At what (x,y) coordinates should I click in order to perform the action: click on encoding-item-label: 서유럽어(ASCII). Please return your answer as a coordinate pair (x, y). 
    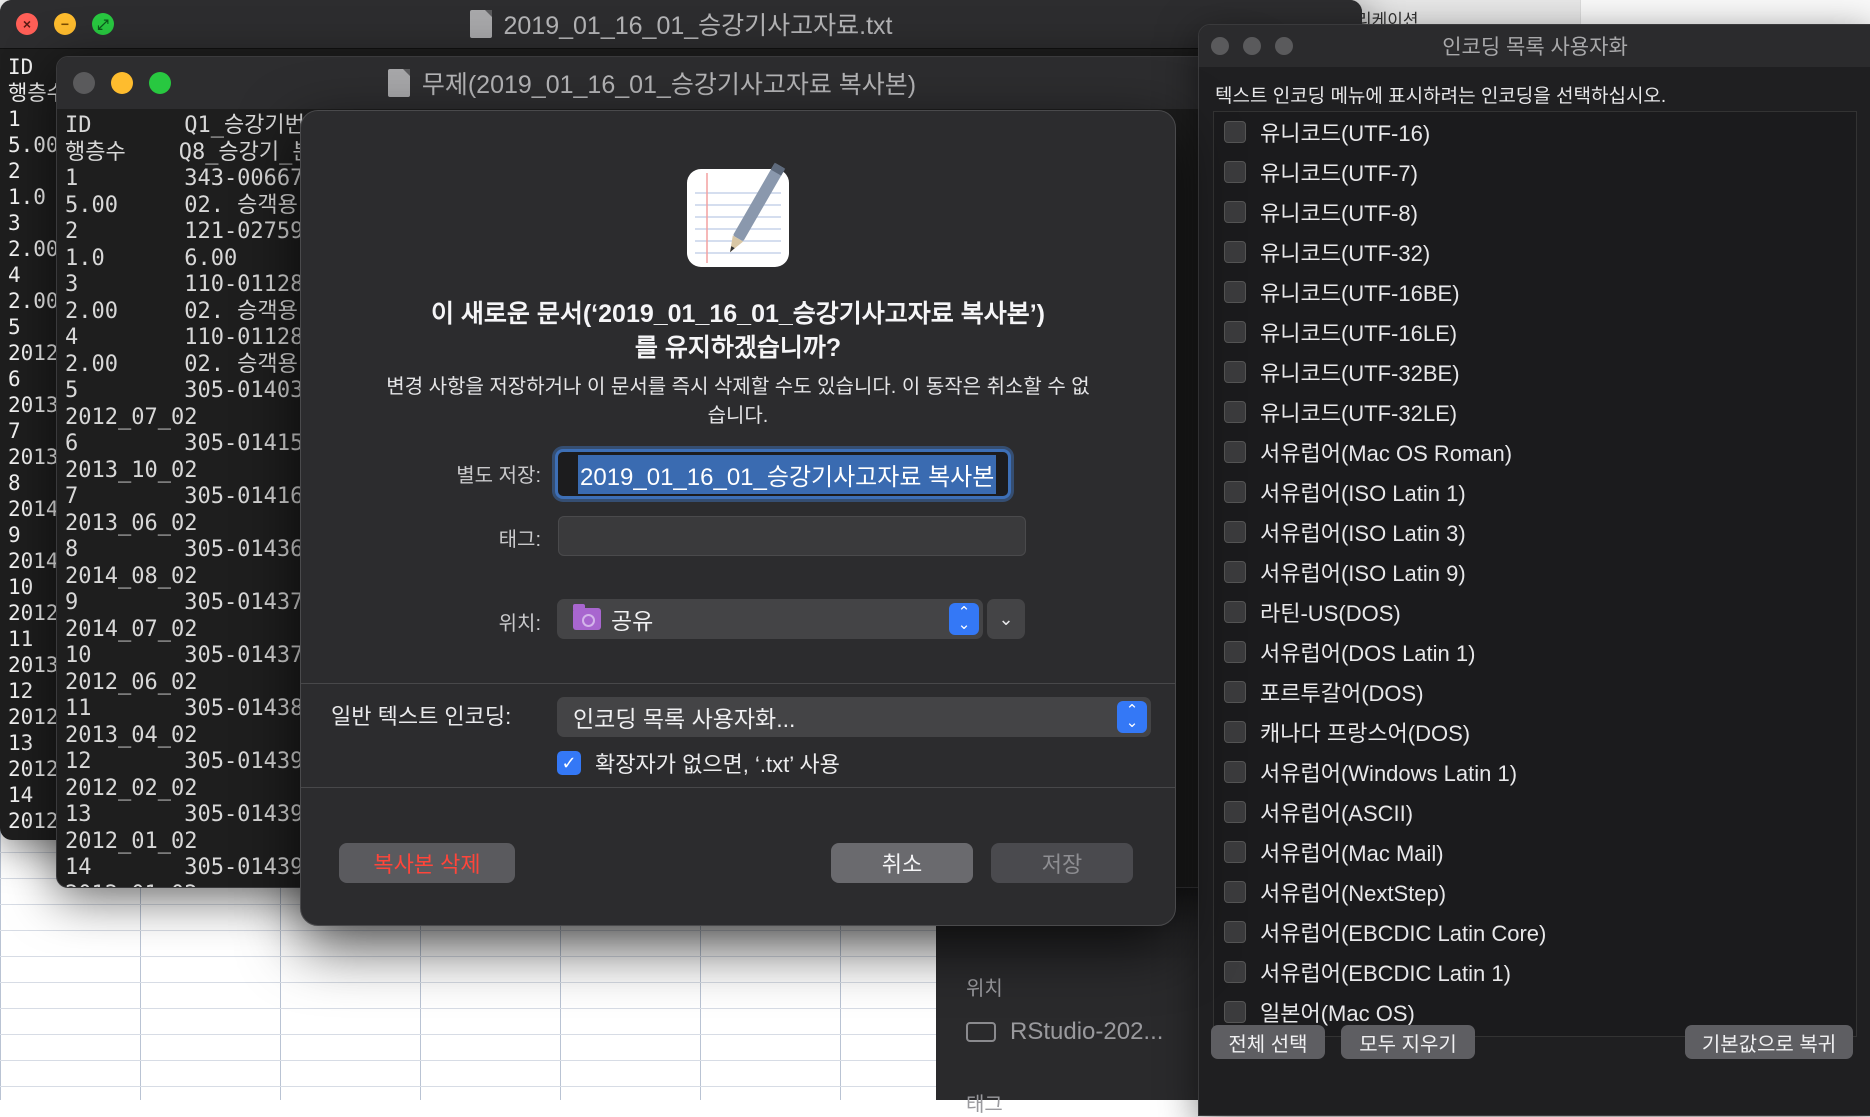
    Looking at the image, I should click on (1337, 813).